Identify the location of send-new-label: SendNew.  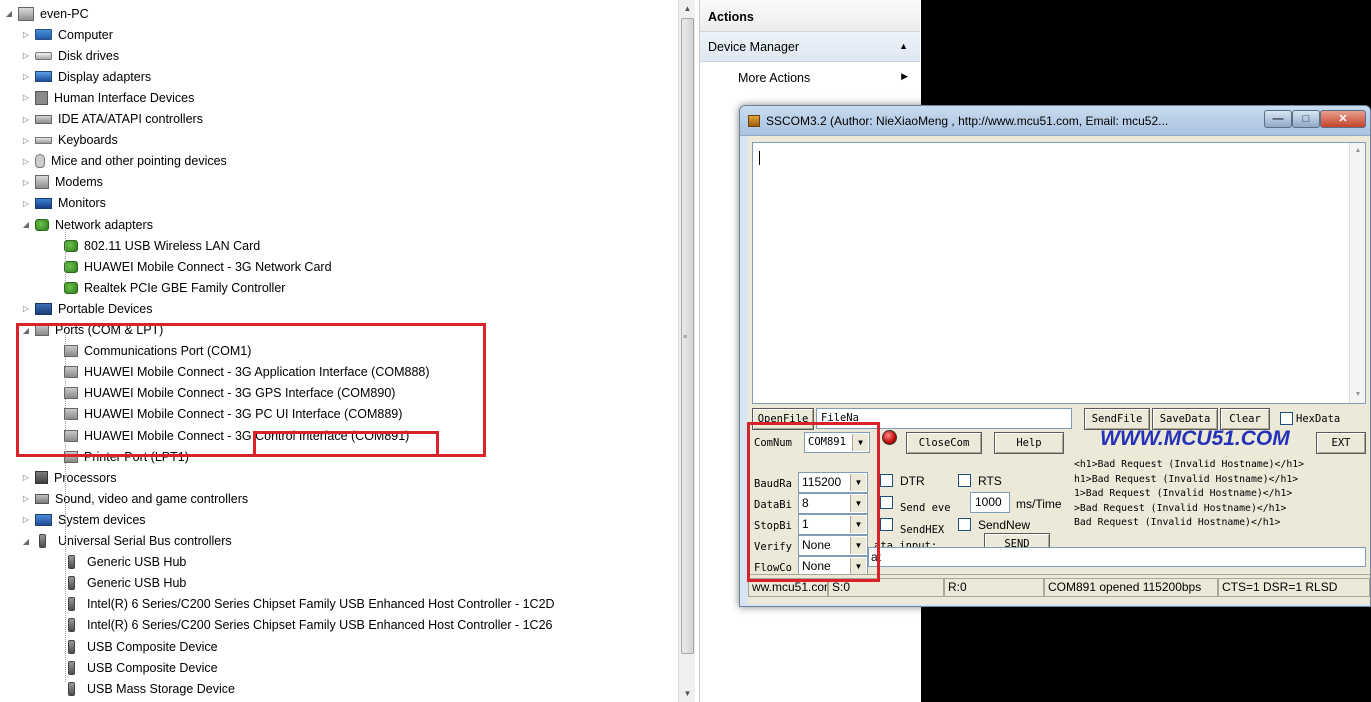
(1004, 525).